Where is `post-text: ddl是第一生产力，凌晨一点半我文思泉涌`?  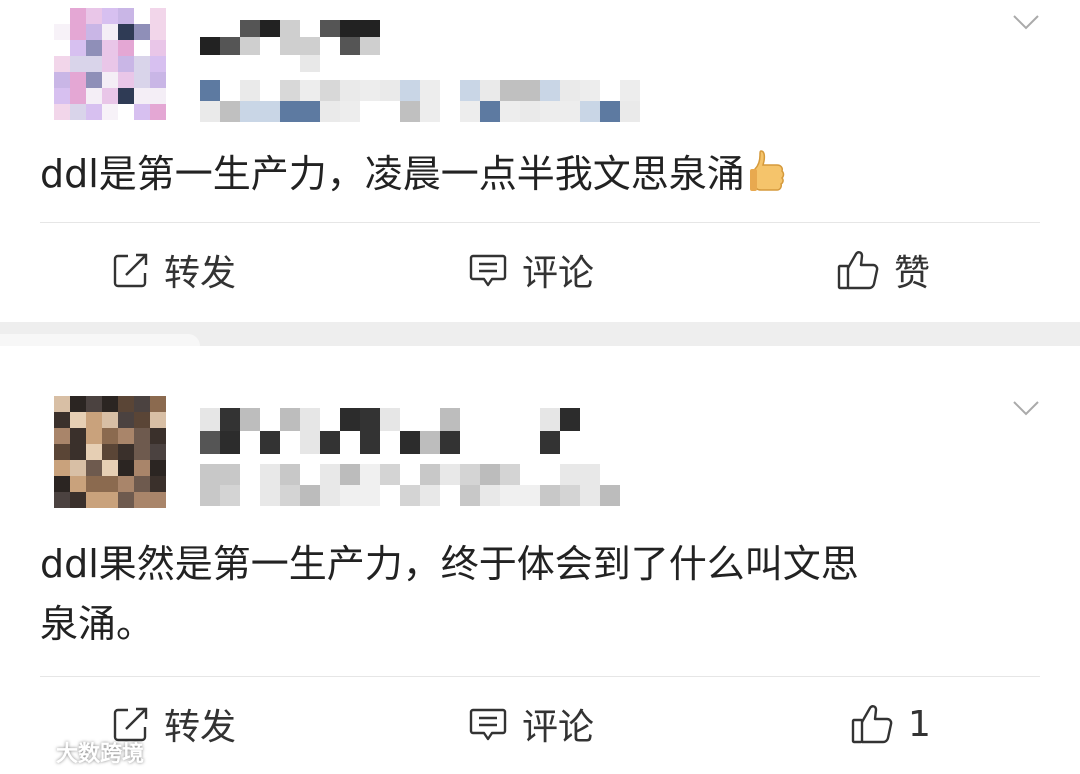 post-text: ddl是第一生产力，凌晨一点半我文思泉涌 is located at coordinates (530, 177).